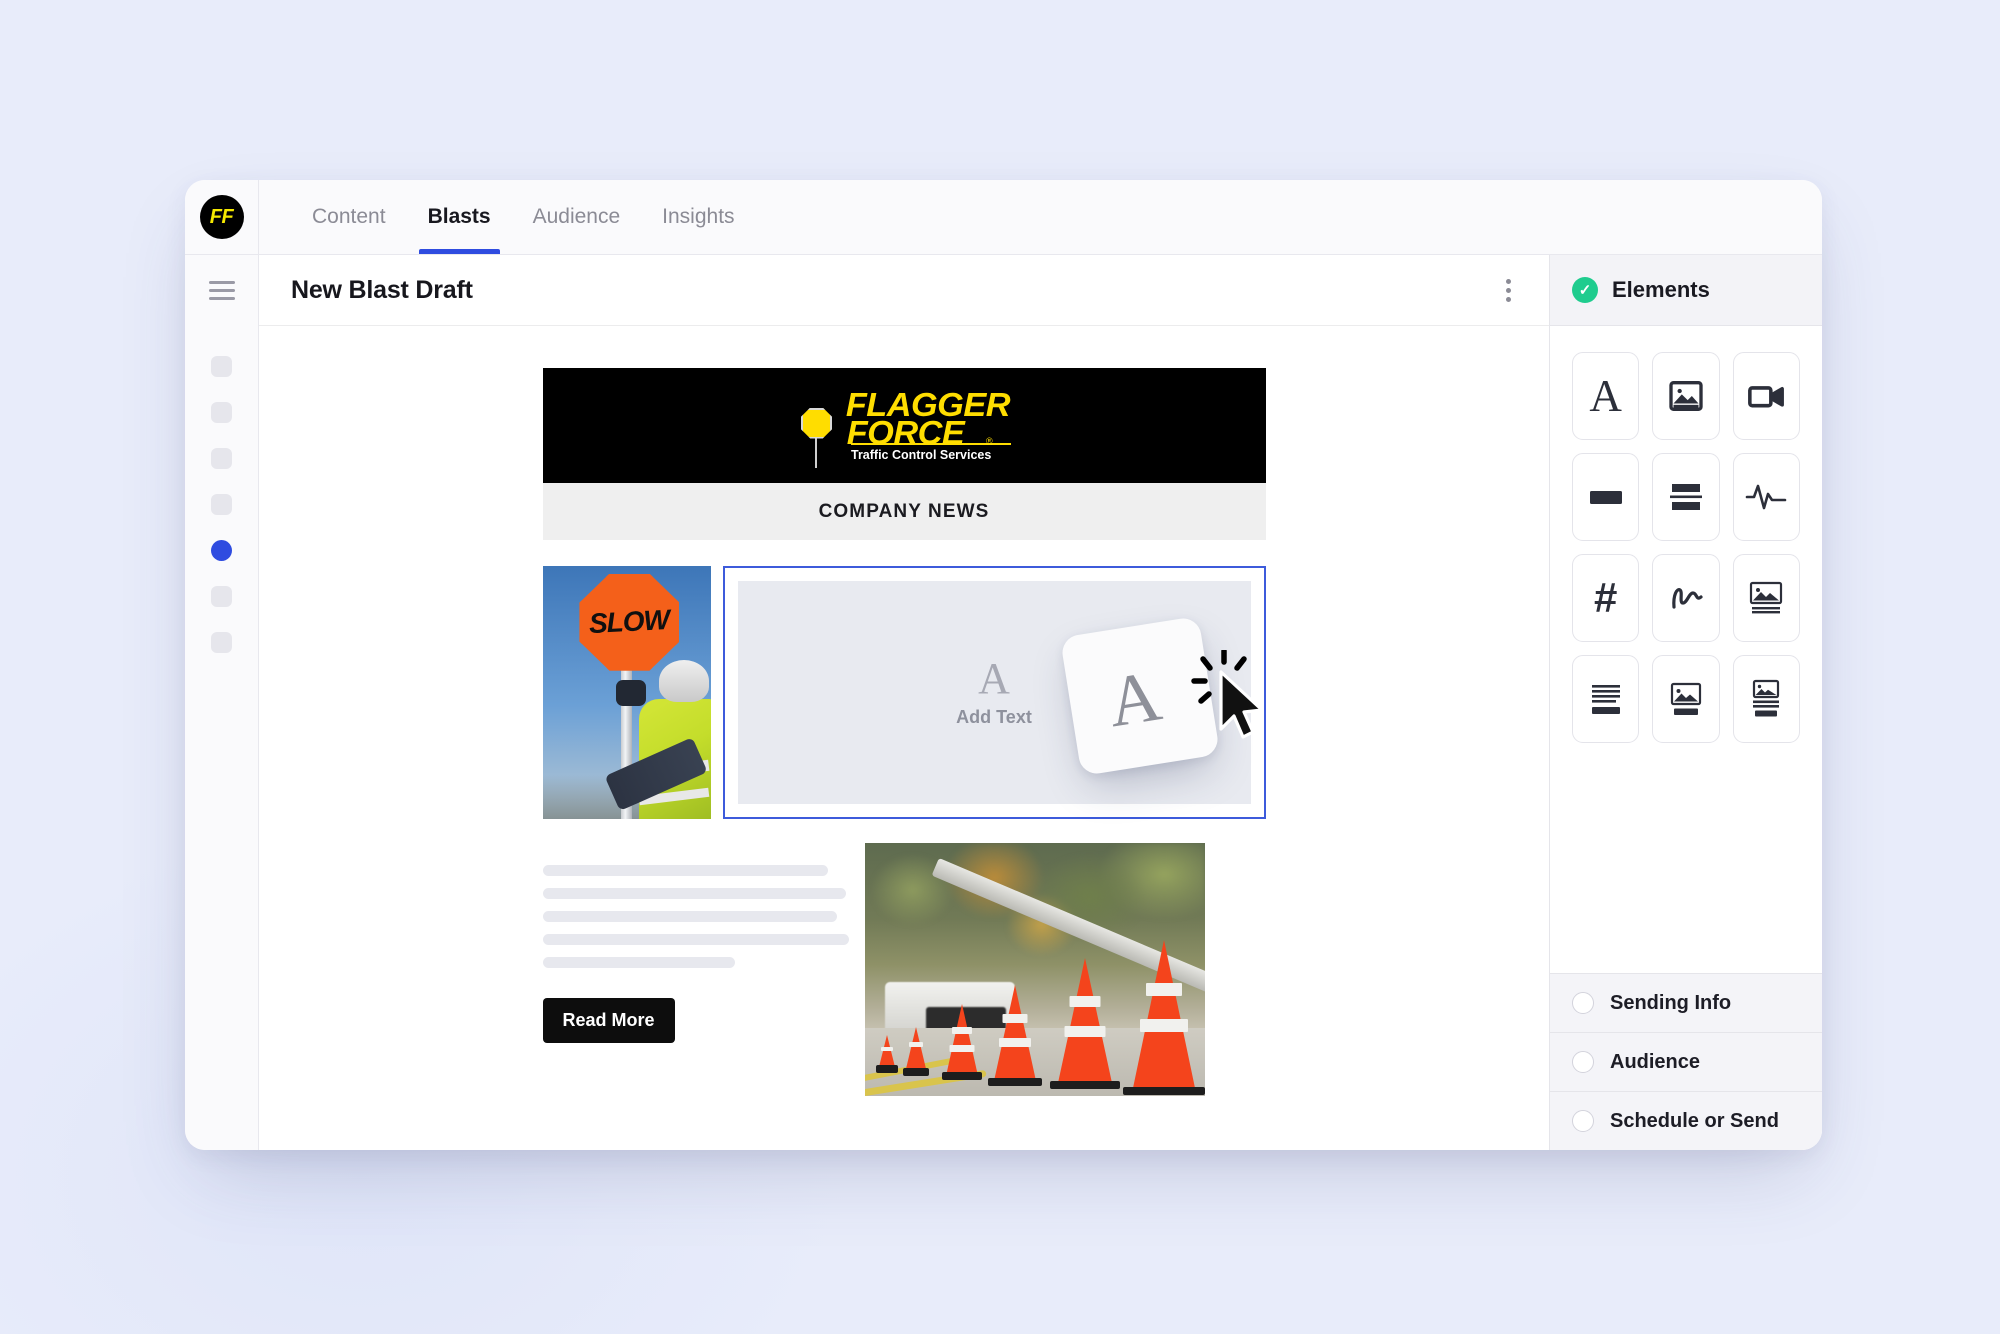  I want to click on logo-rule, so click(931, 443).